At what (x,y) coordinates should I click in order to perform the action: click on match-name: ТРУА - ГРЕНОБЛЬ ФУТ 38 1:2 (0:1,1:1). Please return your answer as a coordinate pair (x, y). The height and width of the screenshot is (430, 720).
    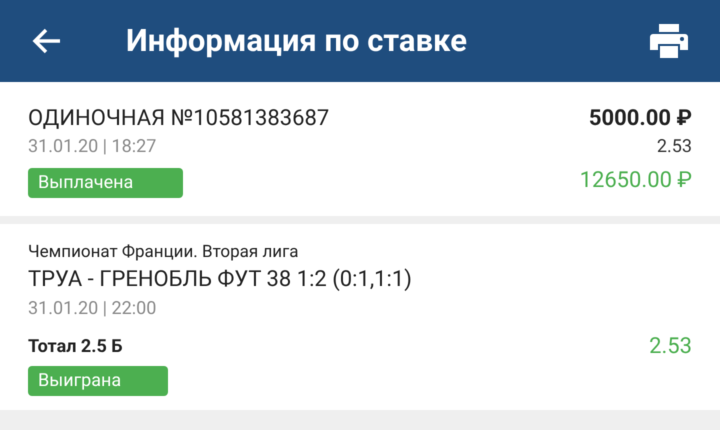
    Looking at the image, I should click on (220, 280).